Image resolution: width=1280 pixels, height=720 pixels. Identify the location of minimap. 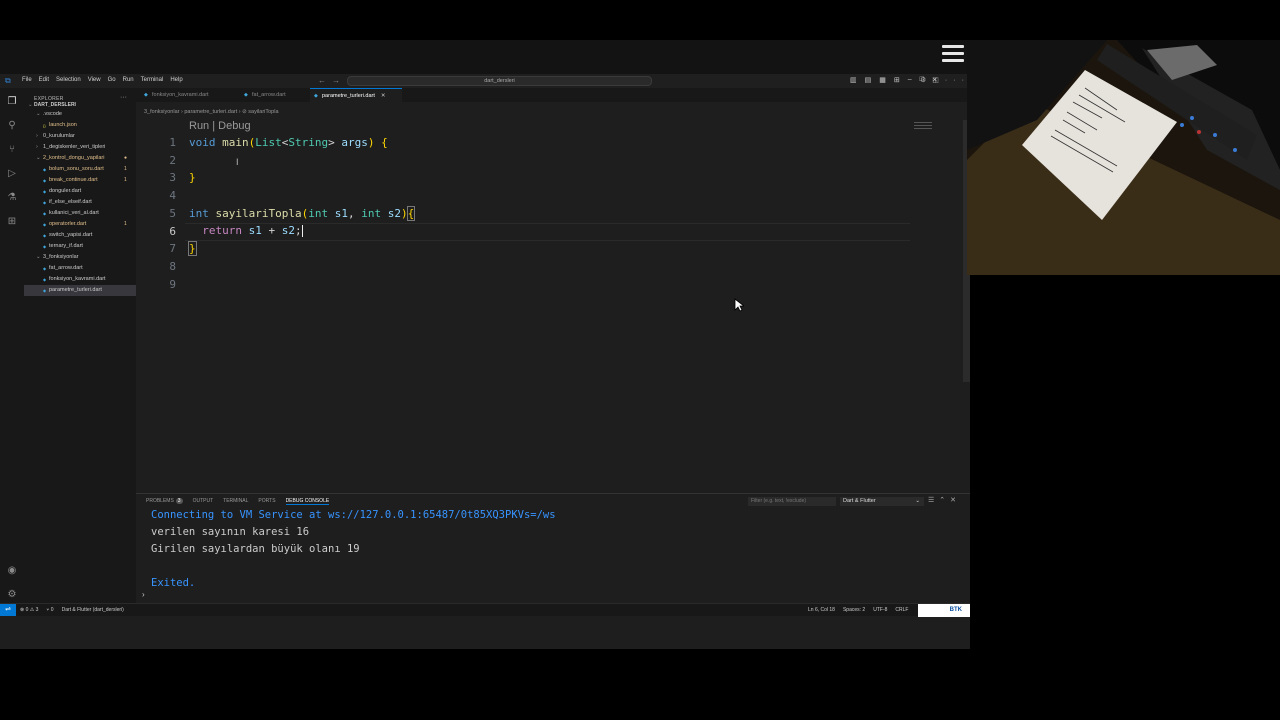
(923, 126).